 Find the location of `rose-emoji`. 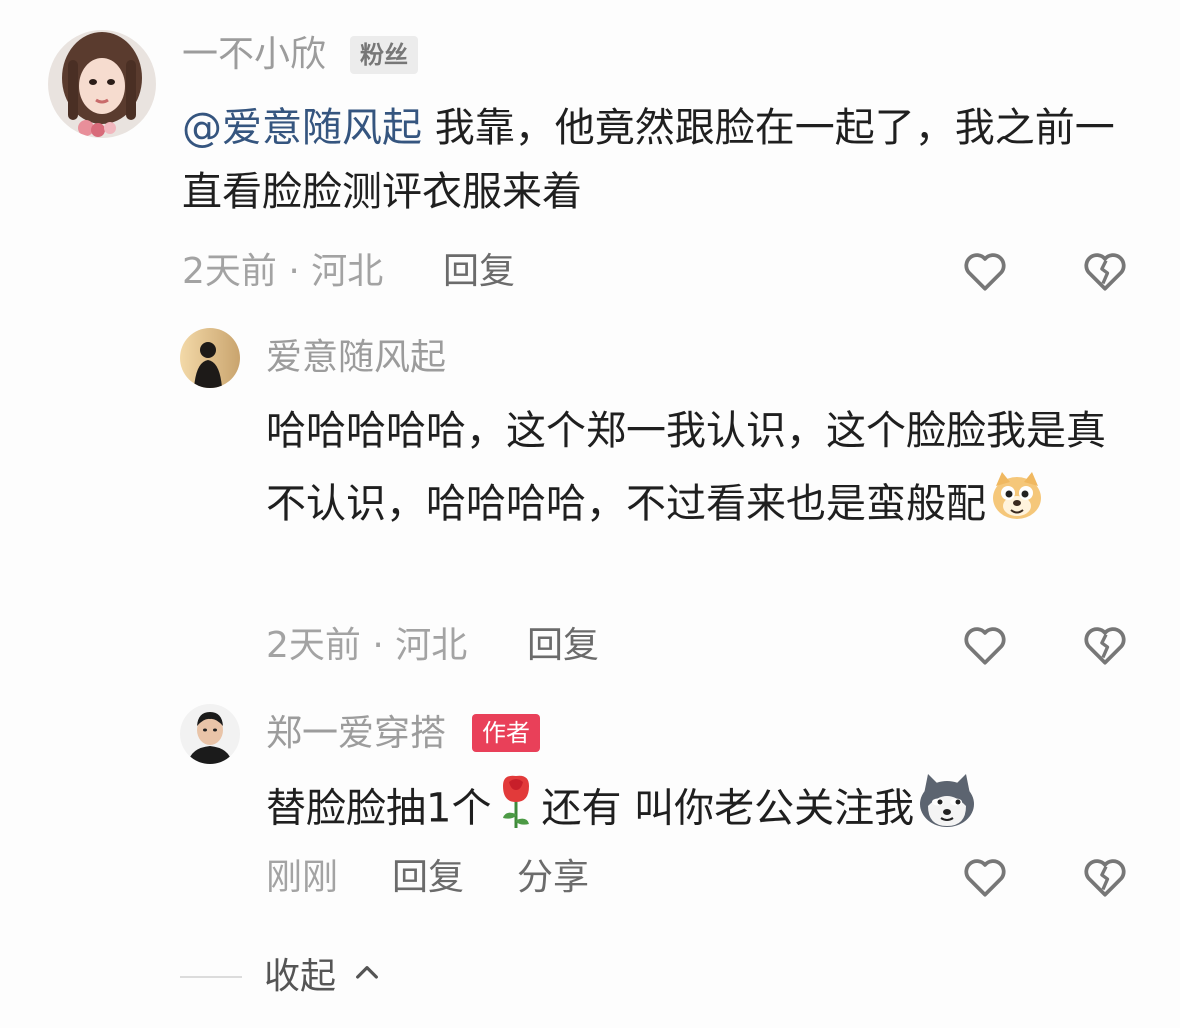

rose-emoji is located at coordinates (516, 810).